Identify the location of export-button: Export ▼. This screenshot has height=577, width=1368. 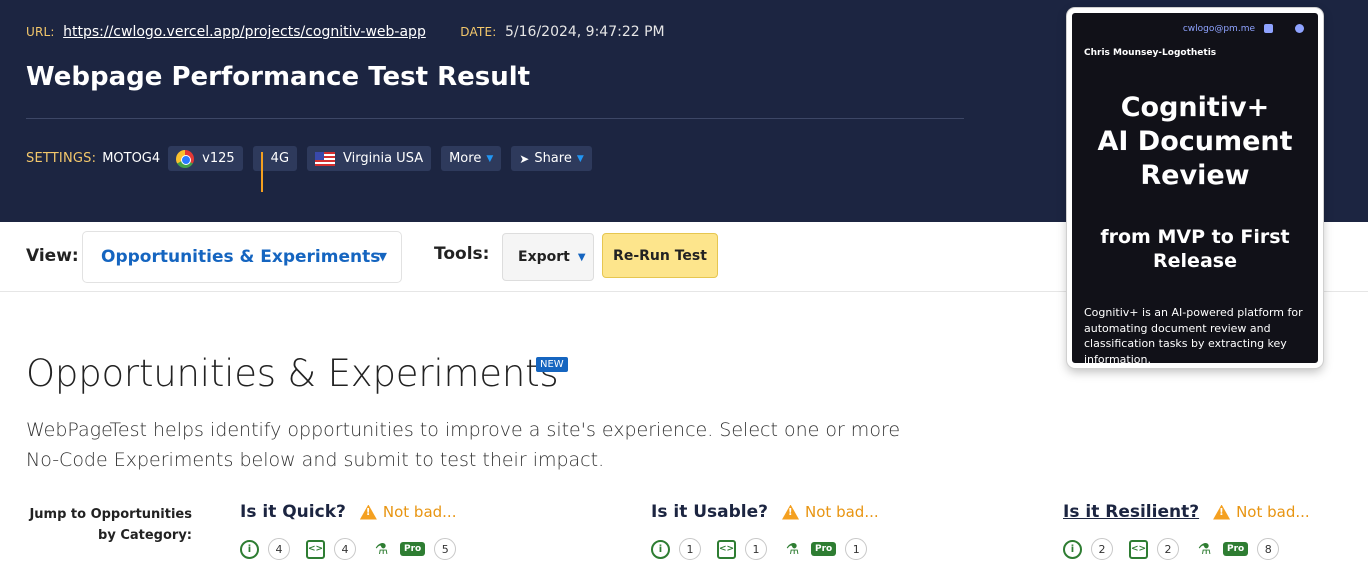
(548, 257).